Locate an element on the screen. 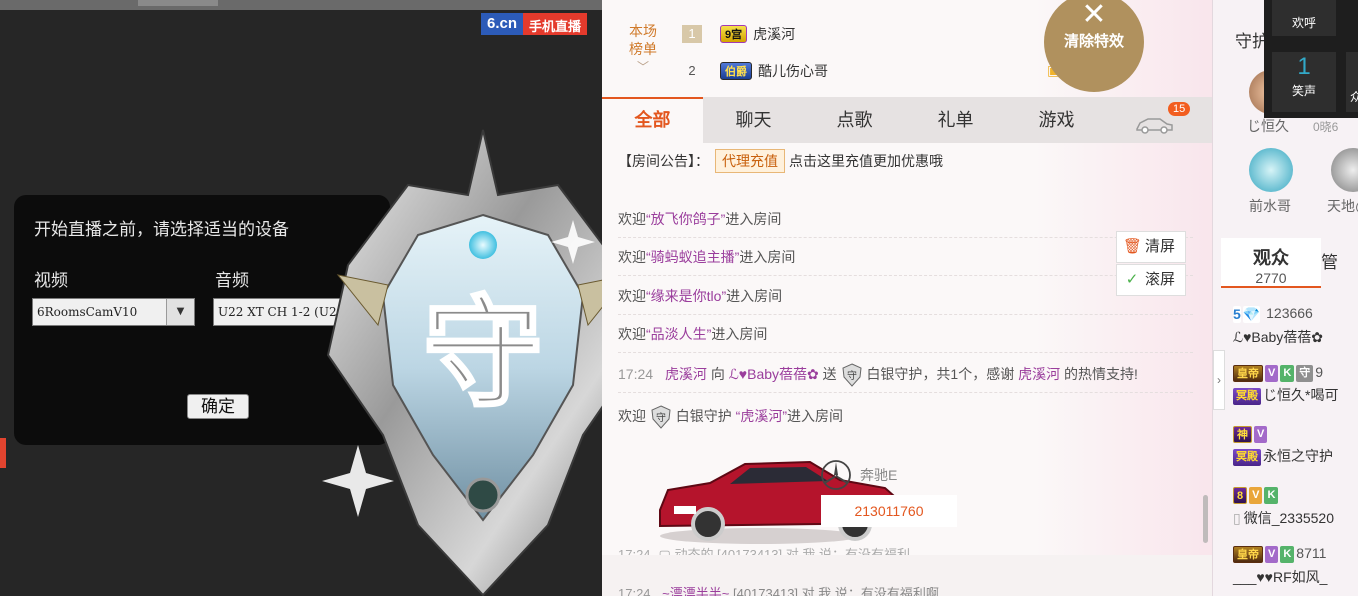 The image size is (1358, 596). god-badge: 神 is located at coordinates (1242, 434).